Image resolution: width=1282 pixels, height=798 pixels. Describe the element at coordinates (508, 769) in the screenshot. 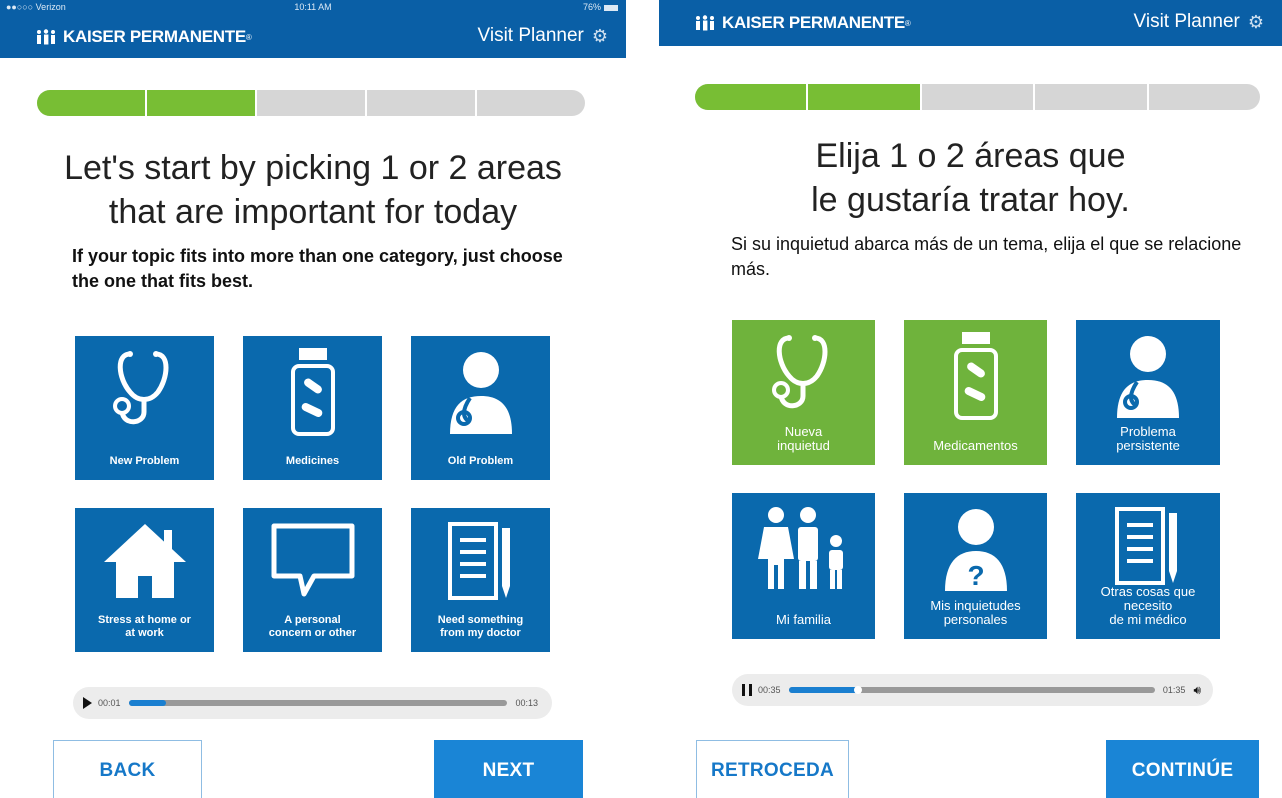

I see `next-button: NEXT` at that location.